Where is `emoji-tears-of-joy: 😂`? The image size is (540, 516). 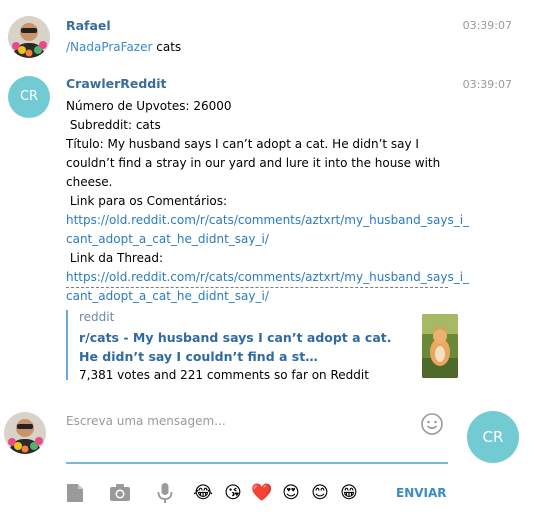
emoji-tears-of-joy: 😂 is located at coordinates (203, 493).